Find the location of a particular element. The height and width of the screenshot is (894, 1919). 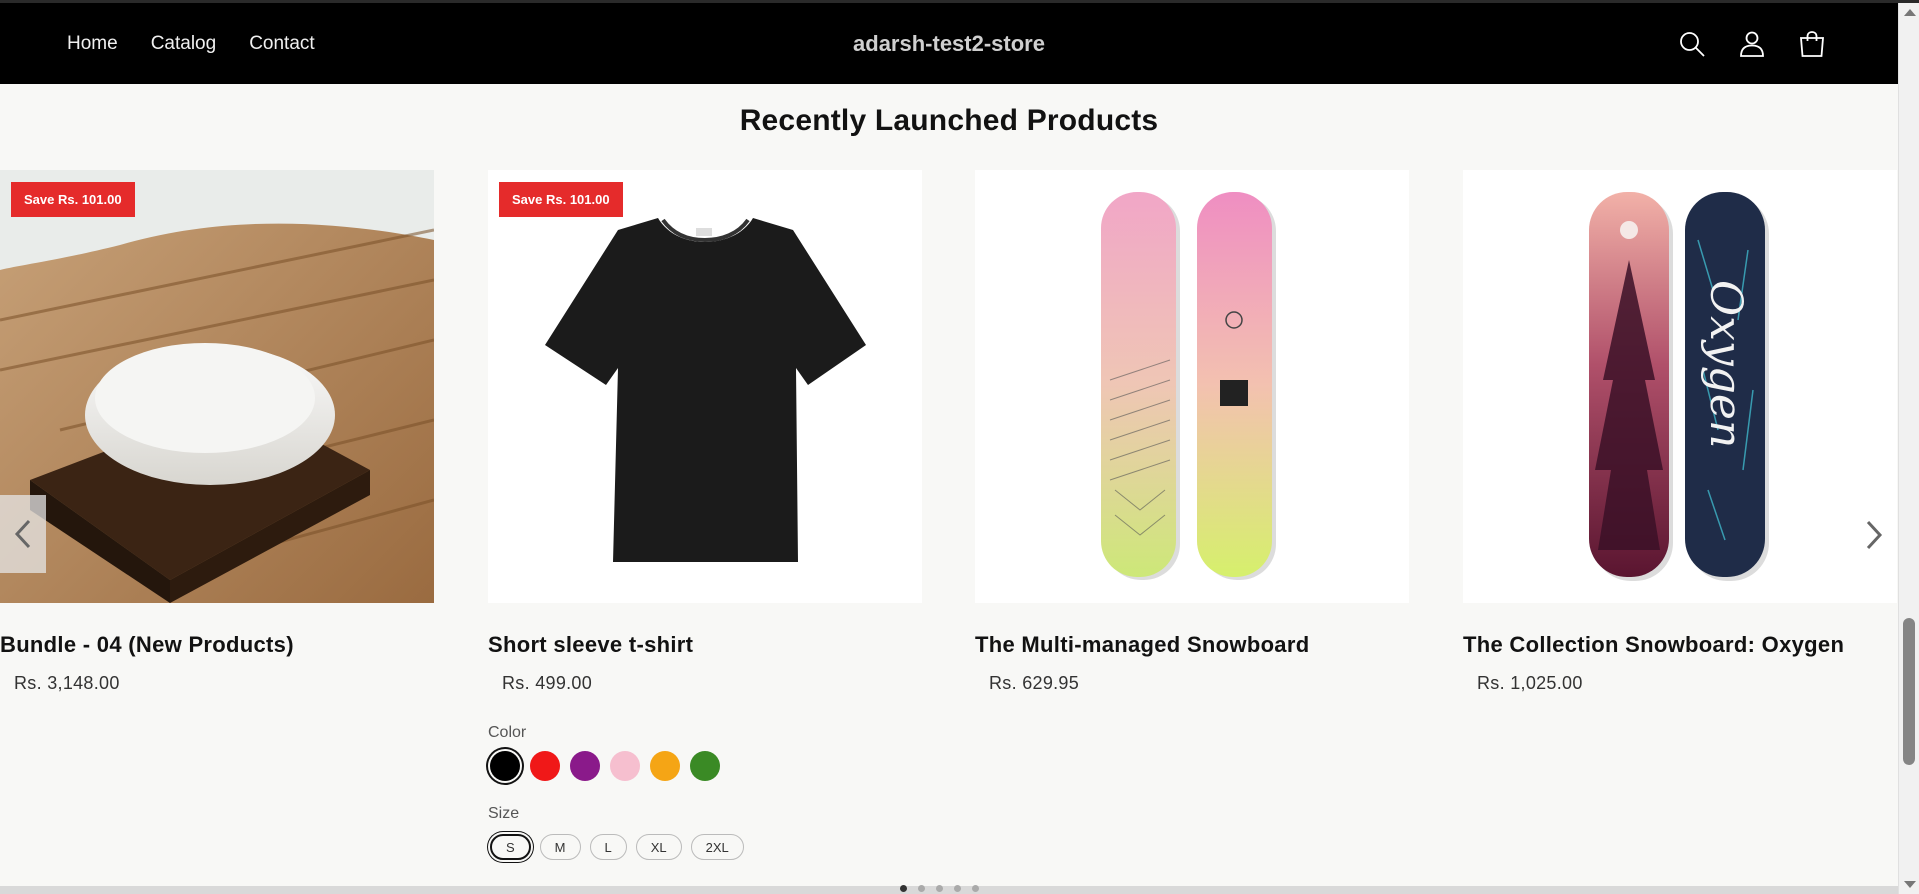

oxygen-snowboards-image: Oxygen is located at coordinates (1680, 386).